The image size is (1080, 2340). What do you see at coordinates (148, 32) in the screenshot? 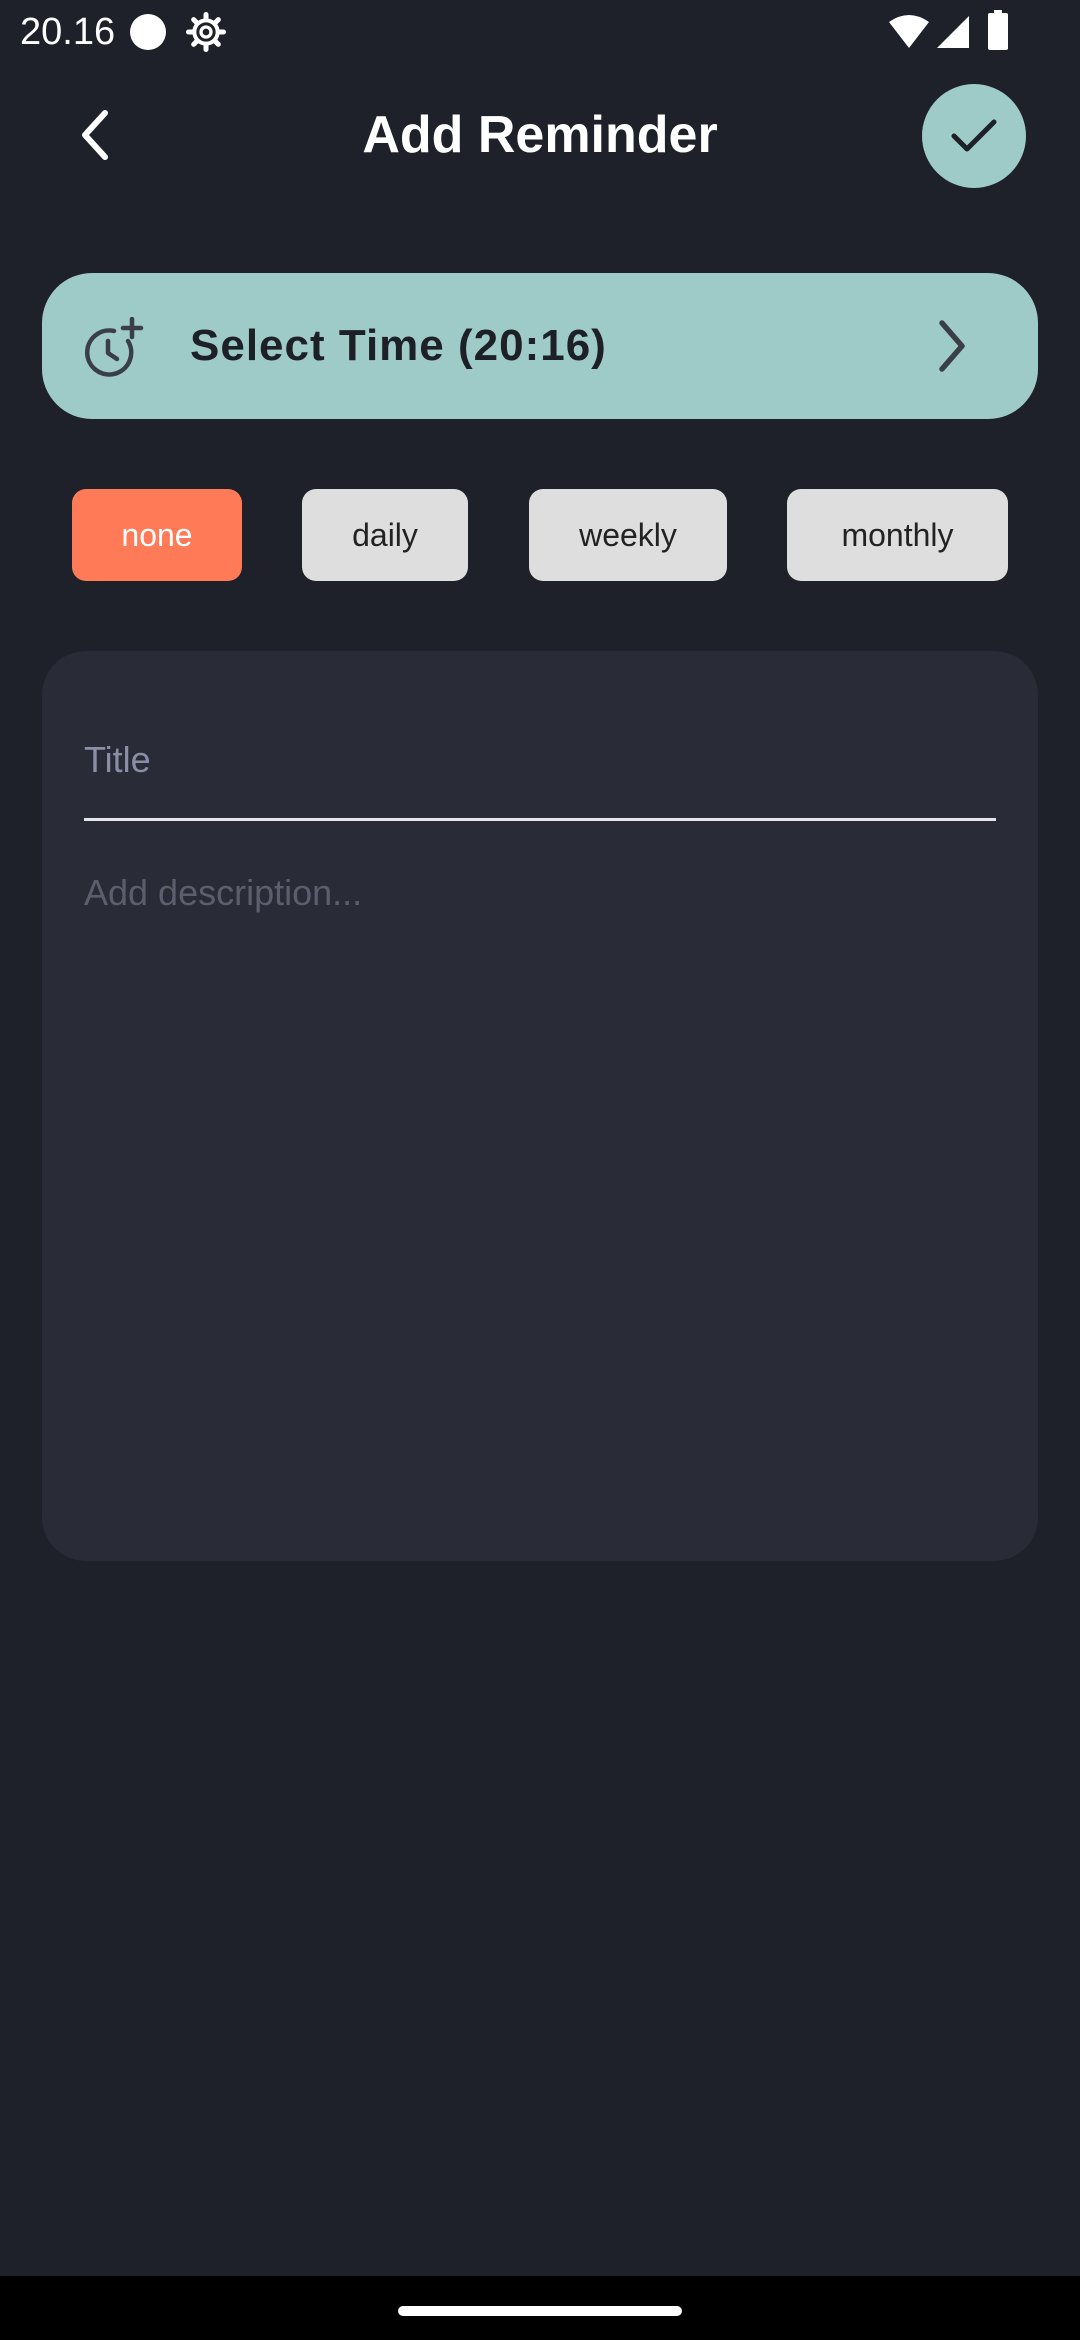
I see `notification-dot-icon` at bounding box center [148, 32].